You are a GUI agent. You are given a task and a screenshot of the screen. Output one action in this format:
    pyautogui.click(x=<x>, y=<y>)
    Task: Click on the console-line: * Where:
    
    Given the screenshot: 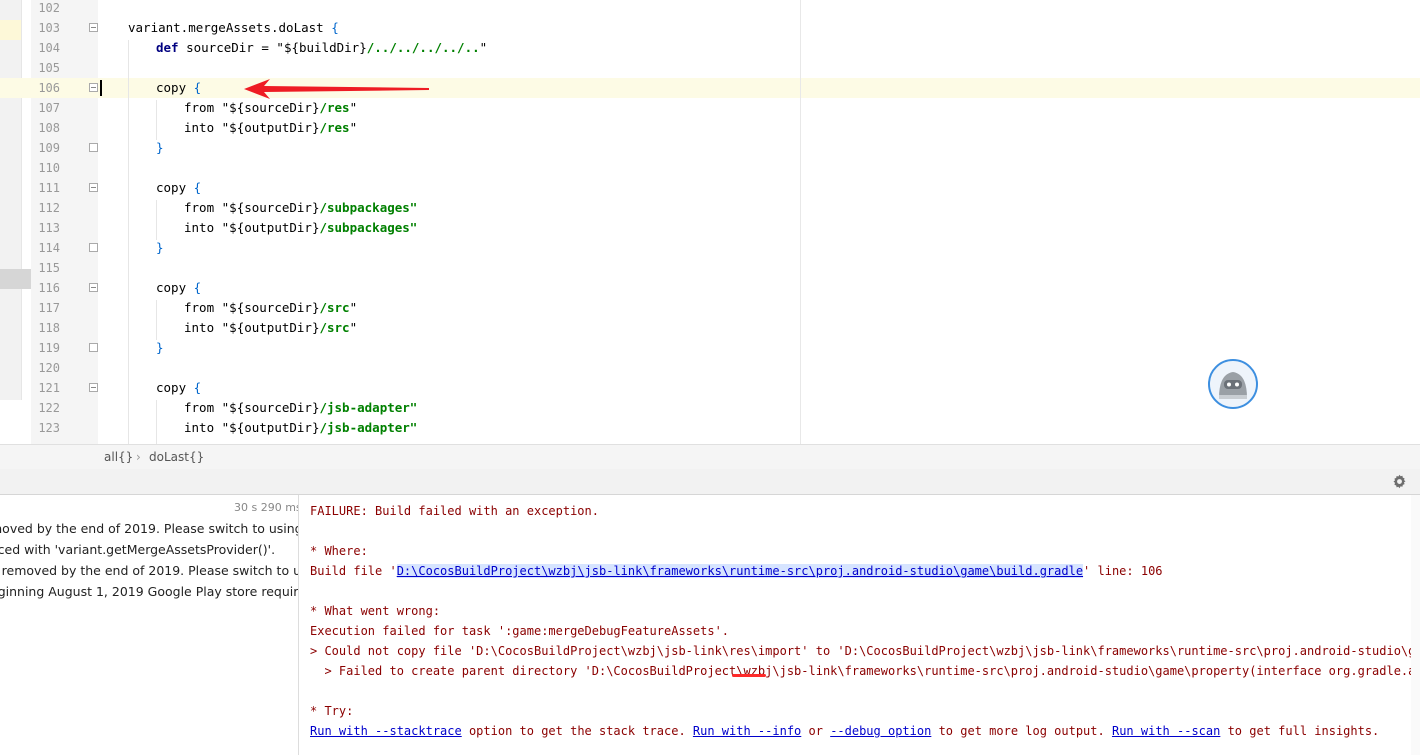 What is the action you would take?
    pyautogui.click(x=339, y=551)
    